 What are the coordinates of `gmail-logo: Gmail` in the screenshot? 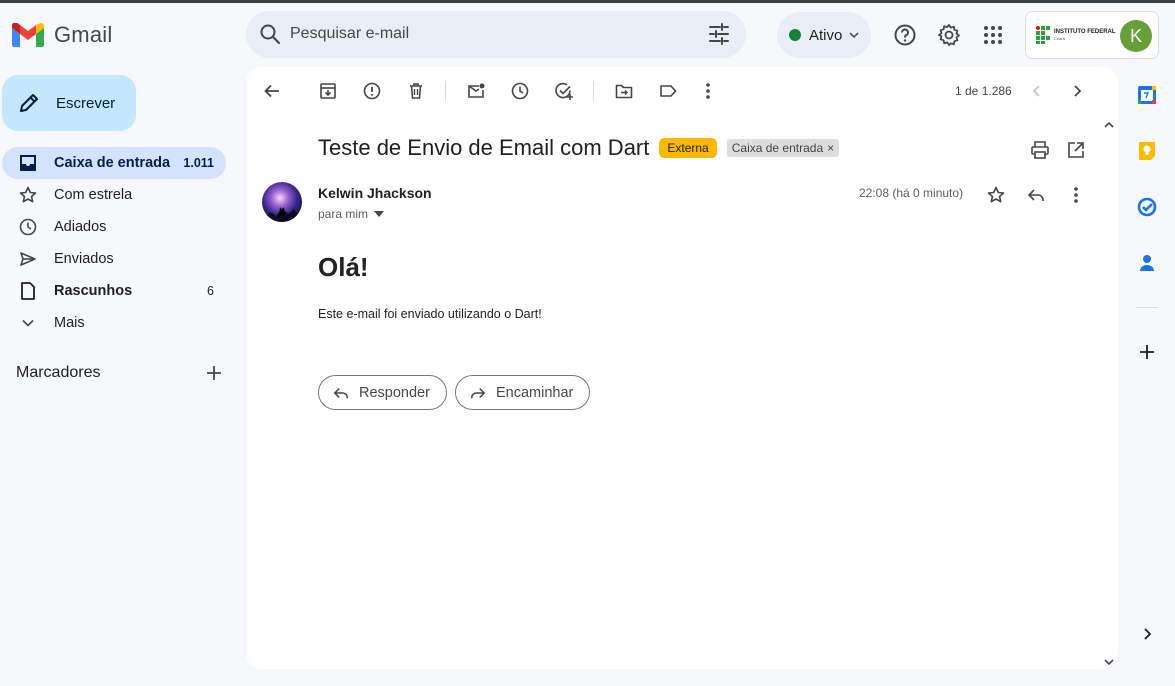 It's located at (62, 35).